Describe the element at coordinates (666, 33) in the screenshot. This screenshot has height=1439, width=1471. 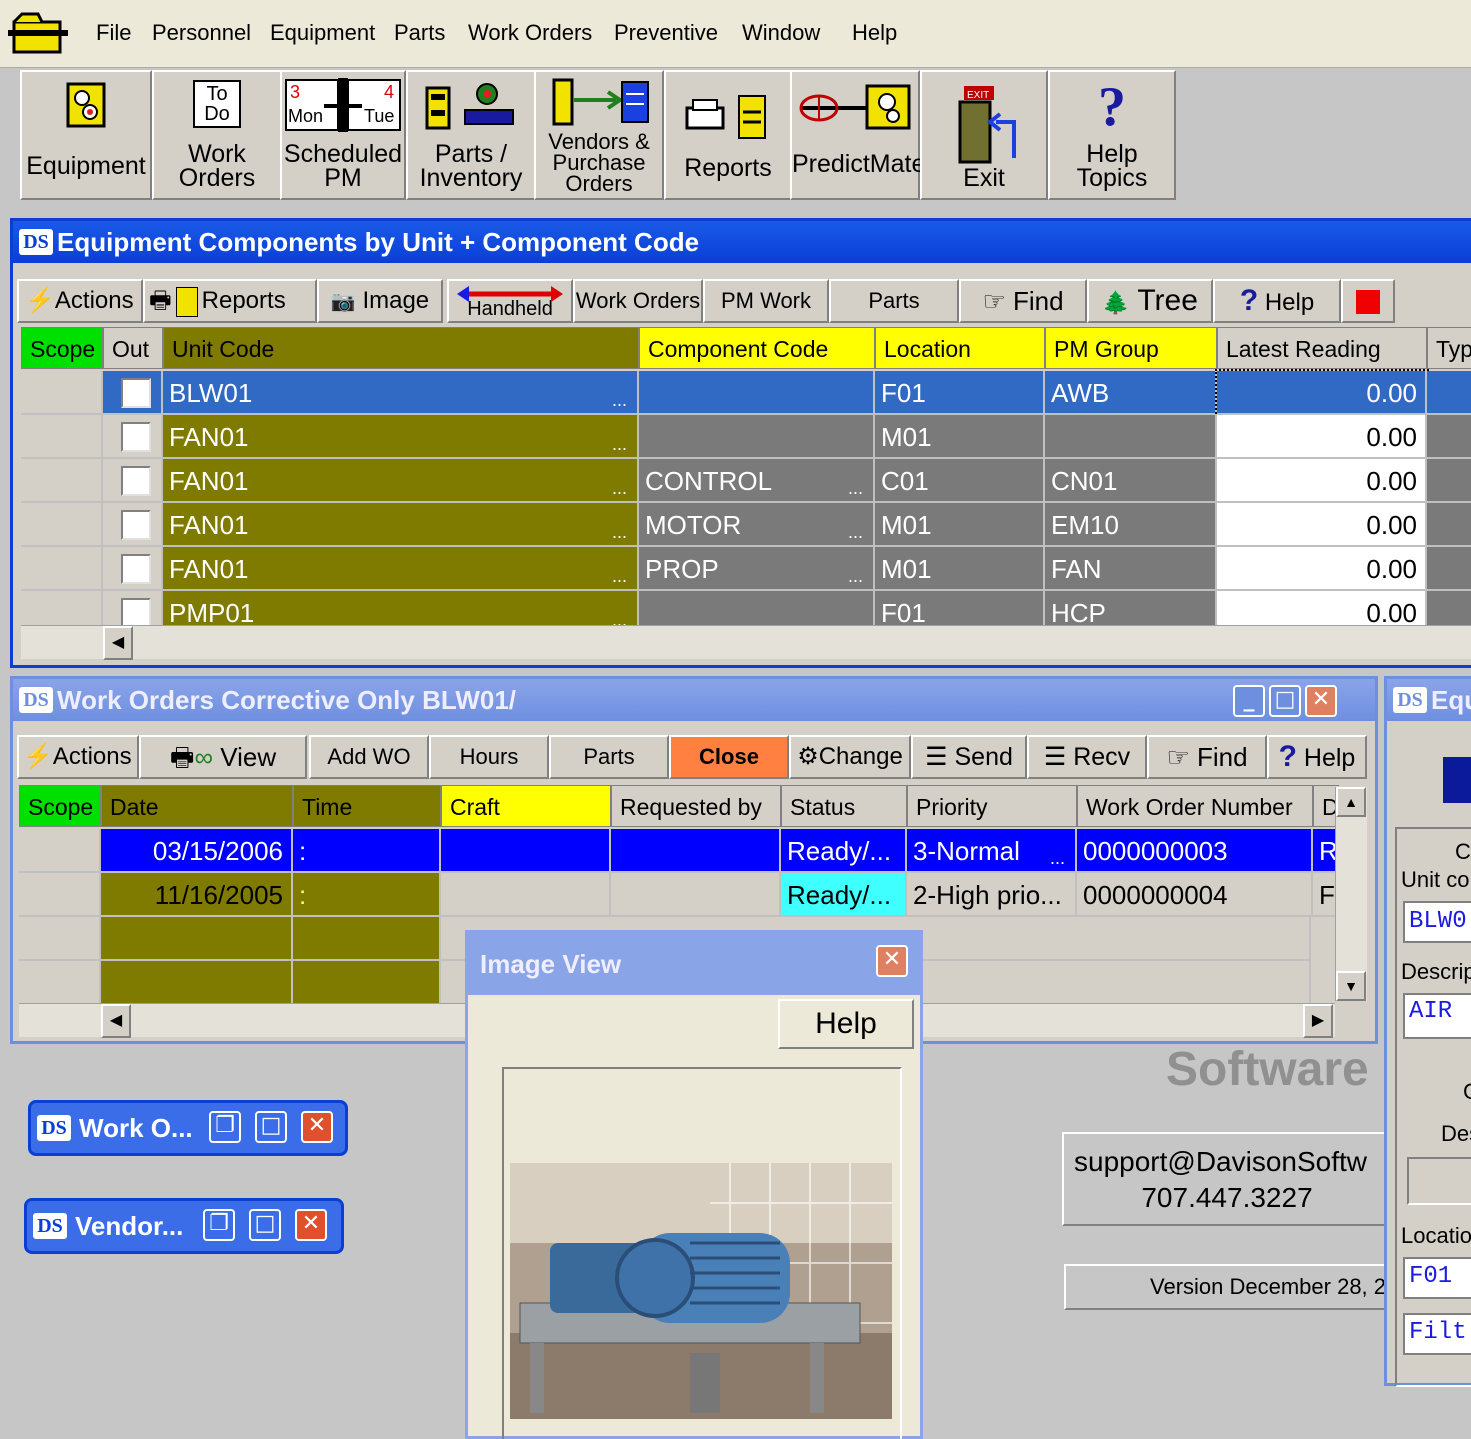
I see `menu-preventive: Preventive` at that location.